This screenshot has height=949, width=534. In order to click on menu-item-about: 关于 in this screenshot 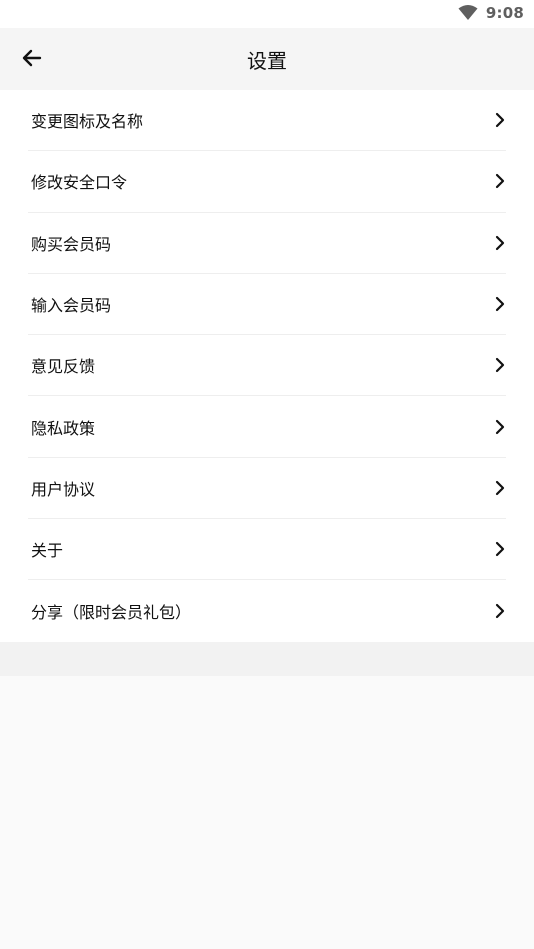, I will do `click(267, 550)`.